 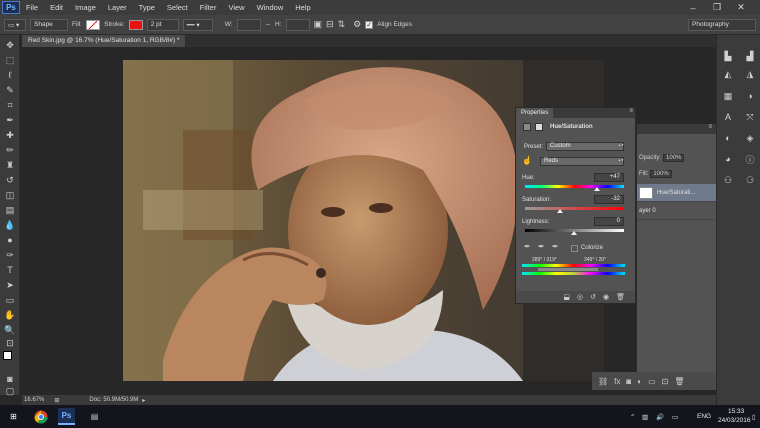 What do you see at coordinates (10, 165) in the screenshot?
I see `clone-stamp-tool-icon: ♜` at bounding box center [10, 165].